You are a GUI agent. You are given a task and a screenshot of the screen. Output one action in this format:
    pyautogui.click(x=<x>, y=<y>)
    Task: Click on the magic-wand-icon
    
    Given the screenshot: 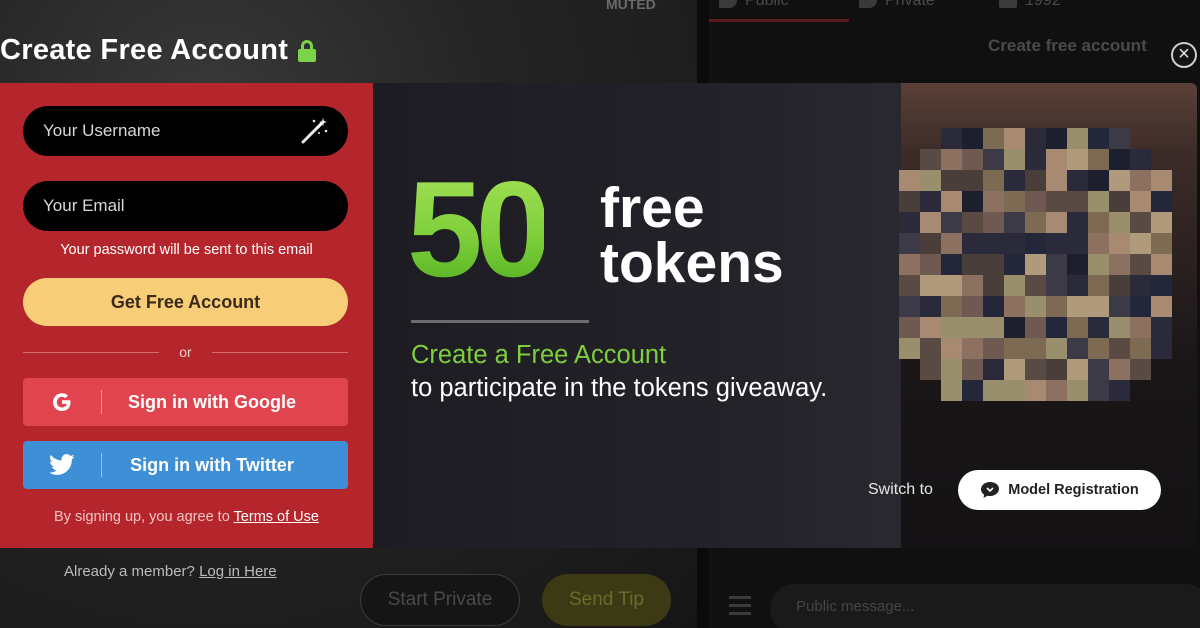 What is the action you would take?
    pyautogui.click(x=314, y=131)
    